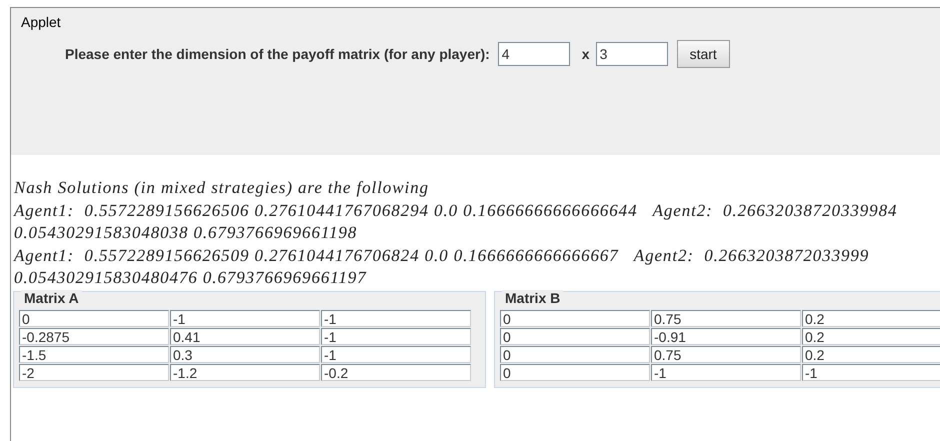 This screenshot has height=441, width=940. What do you see at coordinates (245, 354) in the screenshot?
I see `input-field: 0.3` at bounding box center [245, 354].